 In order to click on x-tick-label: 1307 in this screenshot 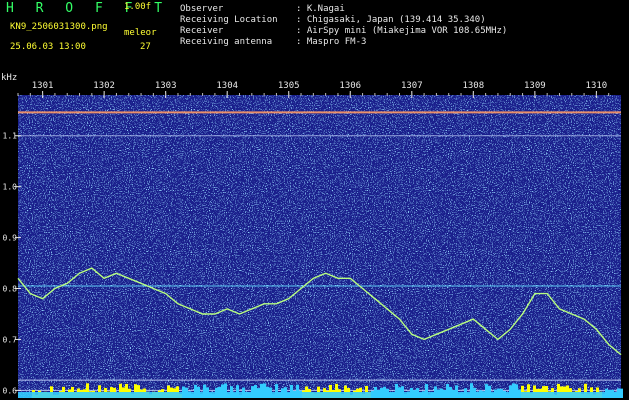, I will do `click(412, 86)`.